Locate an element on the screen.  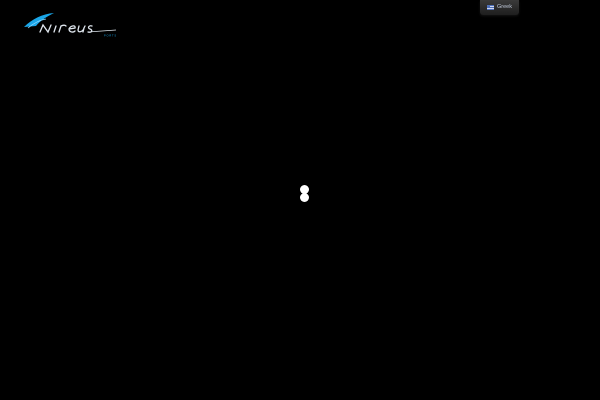
loader-dot is located at coordinates (304, 197).